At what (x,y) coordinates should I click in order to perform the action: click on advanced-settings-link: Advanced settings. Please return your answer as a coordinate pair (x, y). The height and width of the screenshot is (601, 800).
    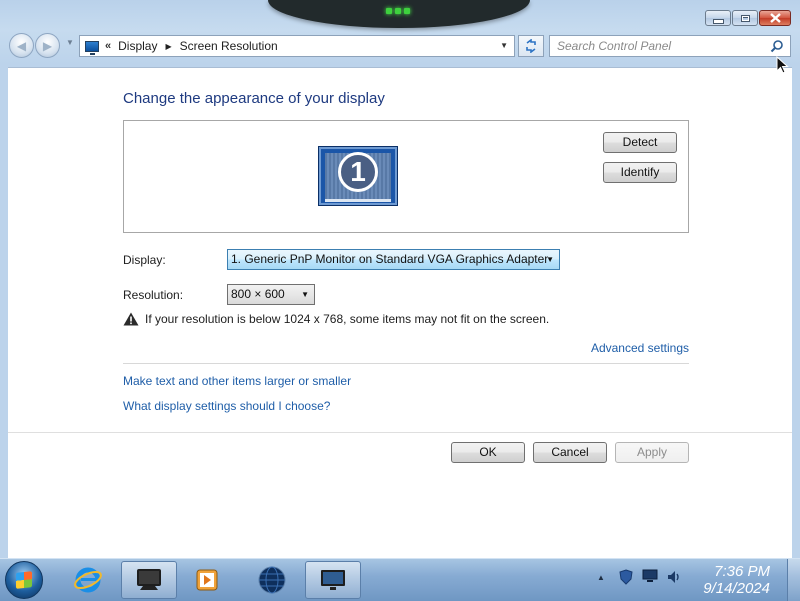
    Looking at the image, I should click on (640, 348).